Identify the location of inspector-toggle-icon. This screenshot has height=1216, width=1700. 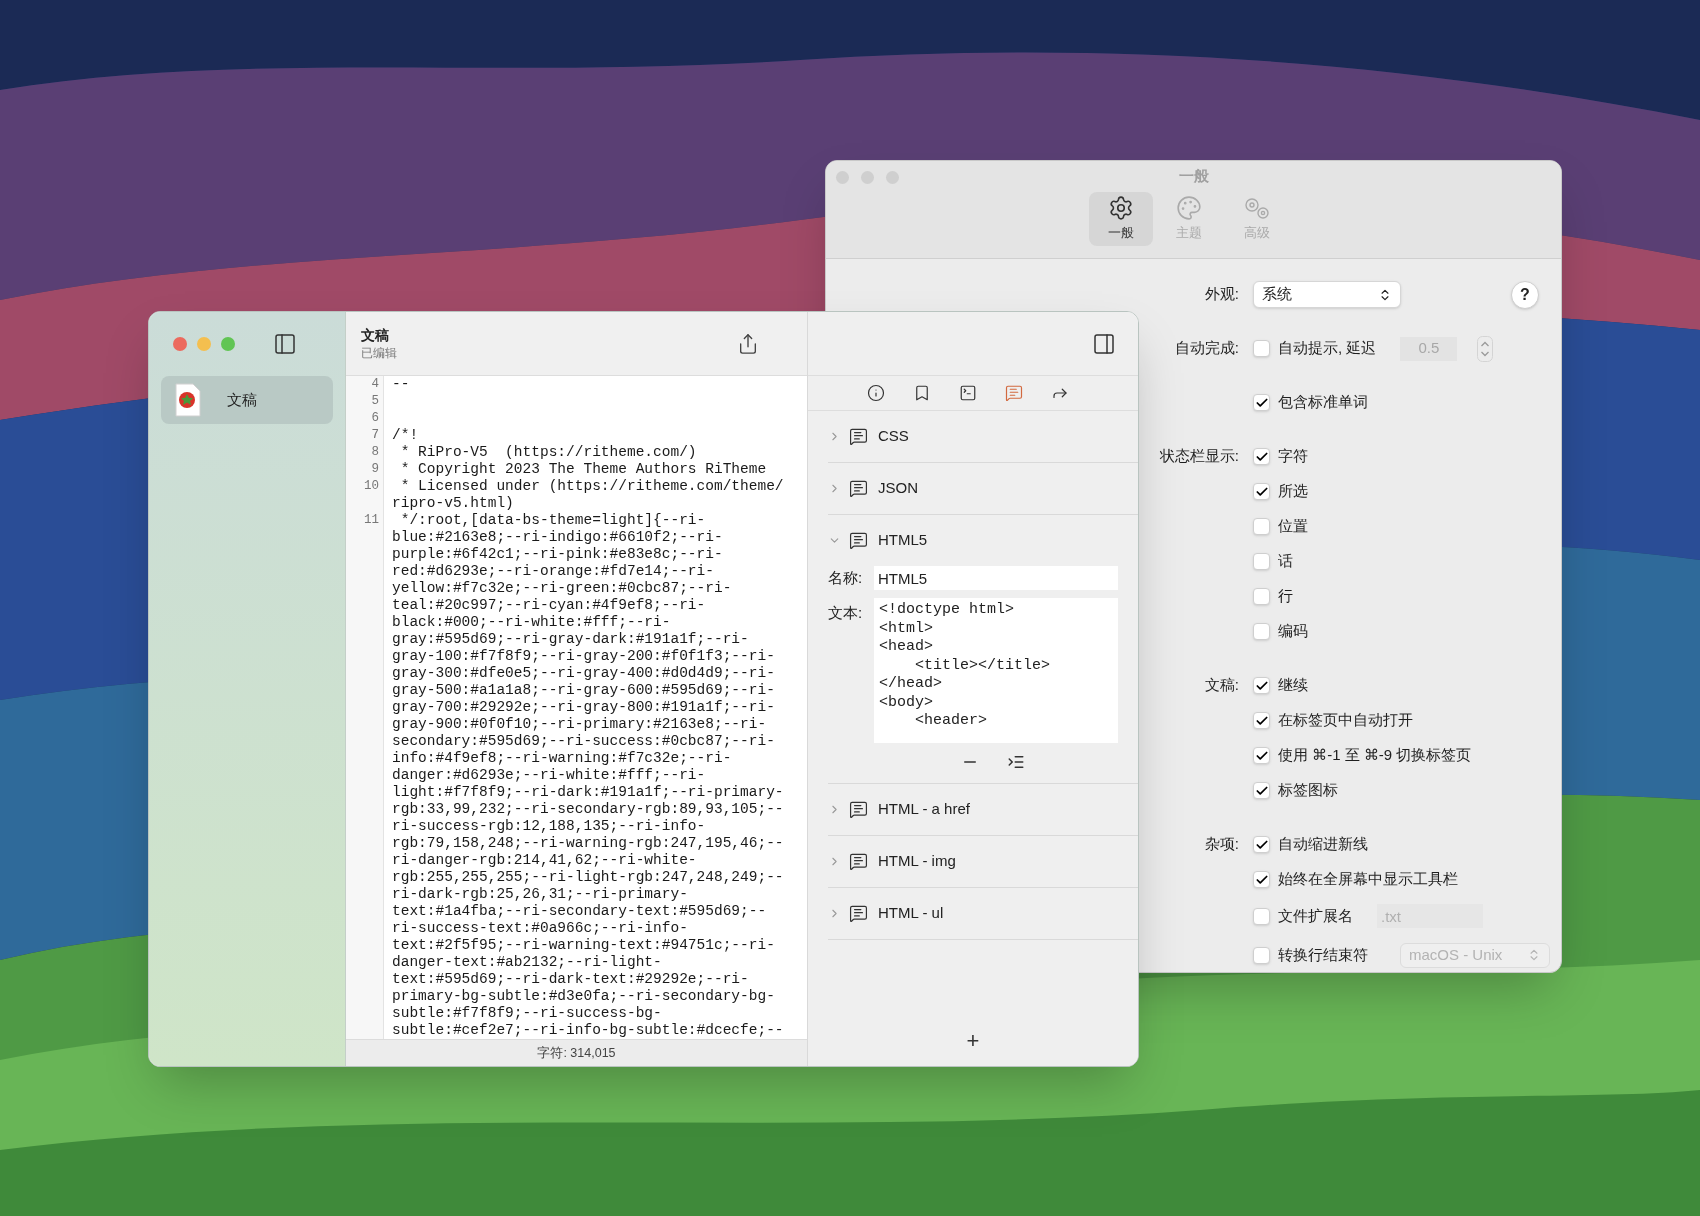
(1104, 343).